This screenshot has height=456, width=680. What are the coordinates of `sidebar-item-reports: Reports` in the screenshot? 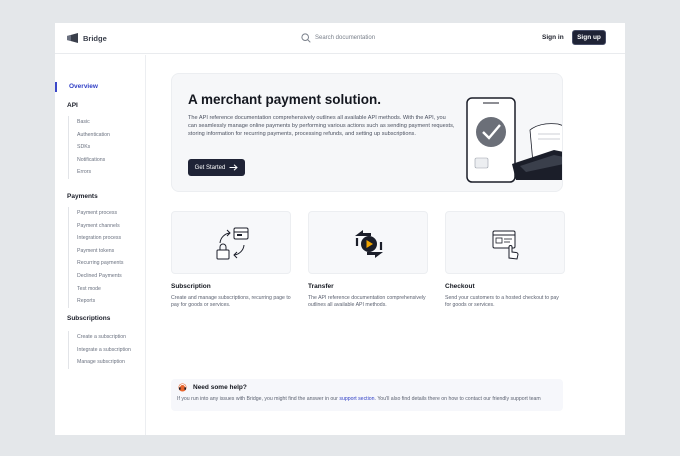 It's located at (100, 301).